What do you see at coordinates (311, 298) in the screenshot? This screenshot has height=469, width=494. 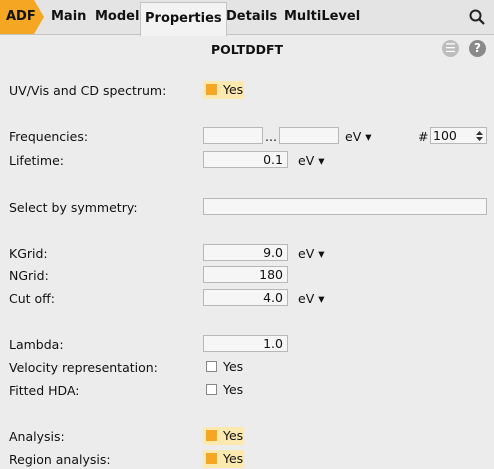 I see `cutoff-unit-select: eV ▾` at bounding box center [311, 298].